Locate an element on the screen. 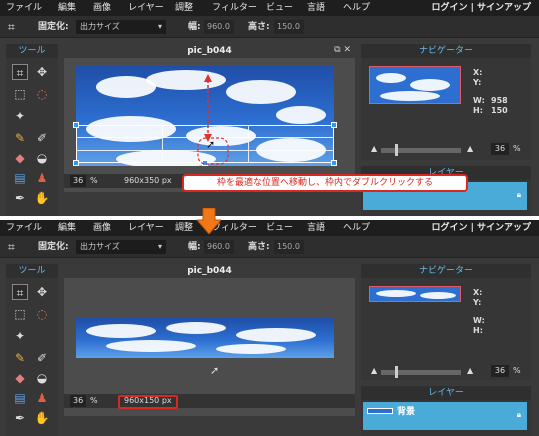 This screenshot has height=436, width=539. crop-grid-line is located at coordinates (162, 144).